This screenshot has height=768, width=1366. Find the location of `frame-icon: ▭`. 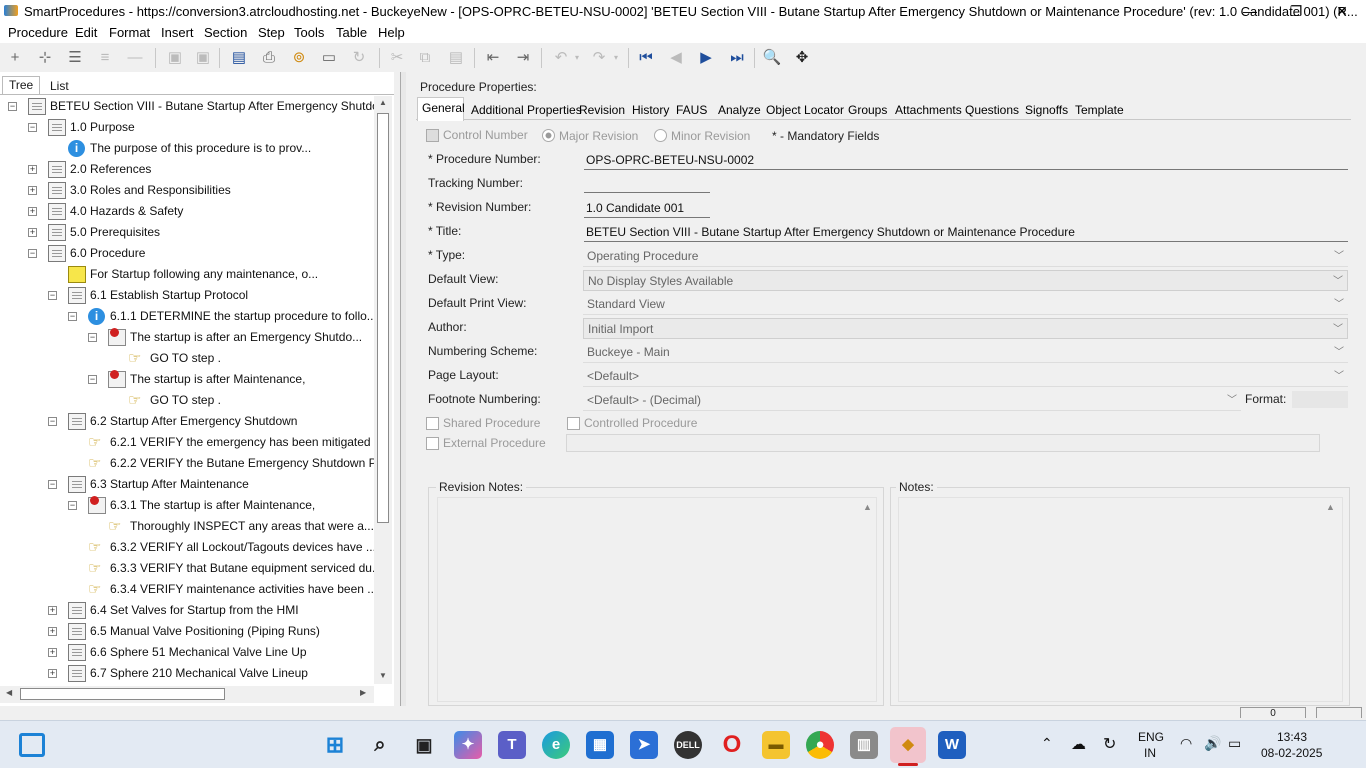

frame-icon: ▭ is located at coordinates (329, 58).